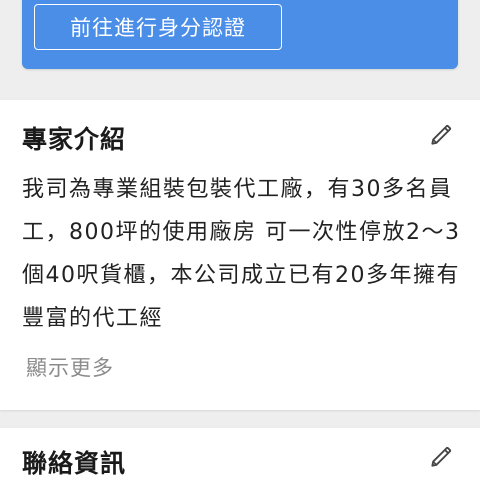 This screenshot has height=480, width=480. What do you see at coordinates (240, 454) in the screenshot?
I see `contact-information-section: 聯絡資訊` at bounding box center [240, 454].